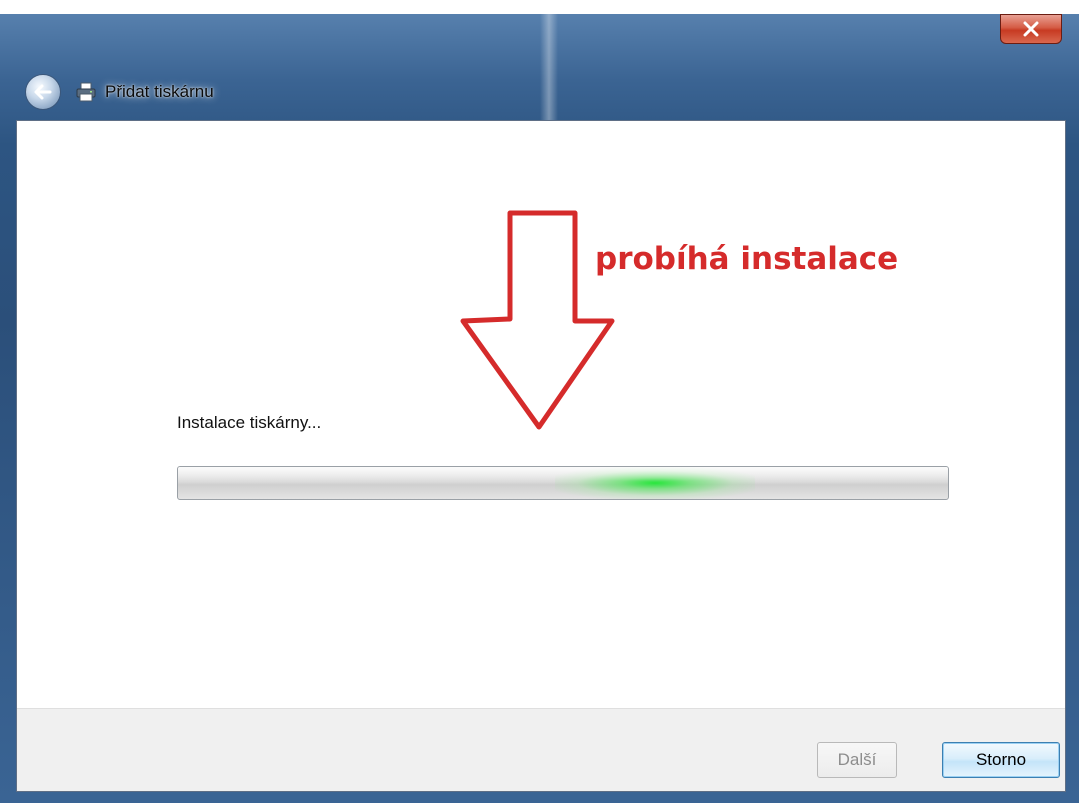 This screenshot has height=803, width=1079. I want to click on printer-icon, so click(86, 92).